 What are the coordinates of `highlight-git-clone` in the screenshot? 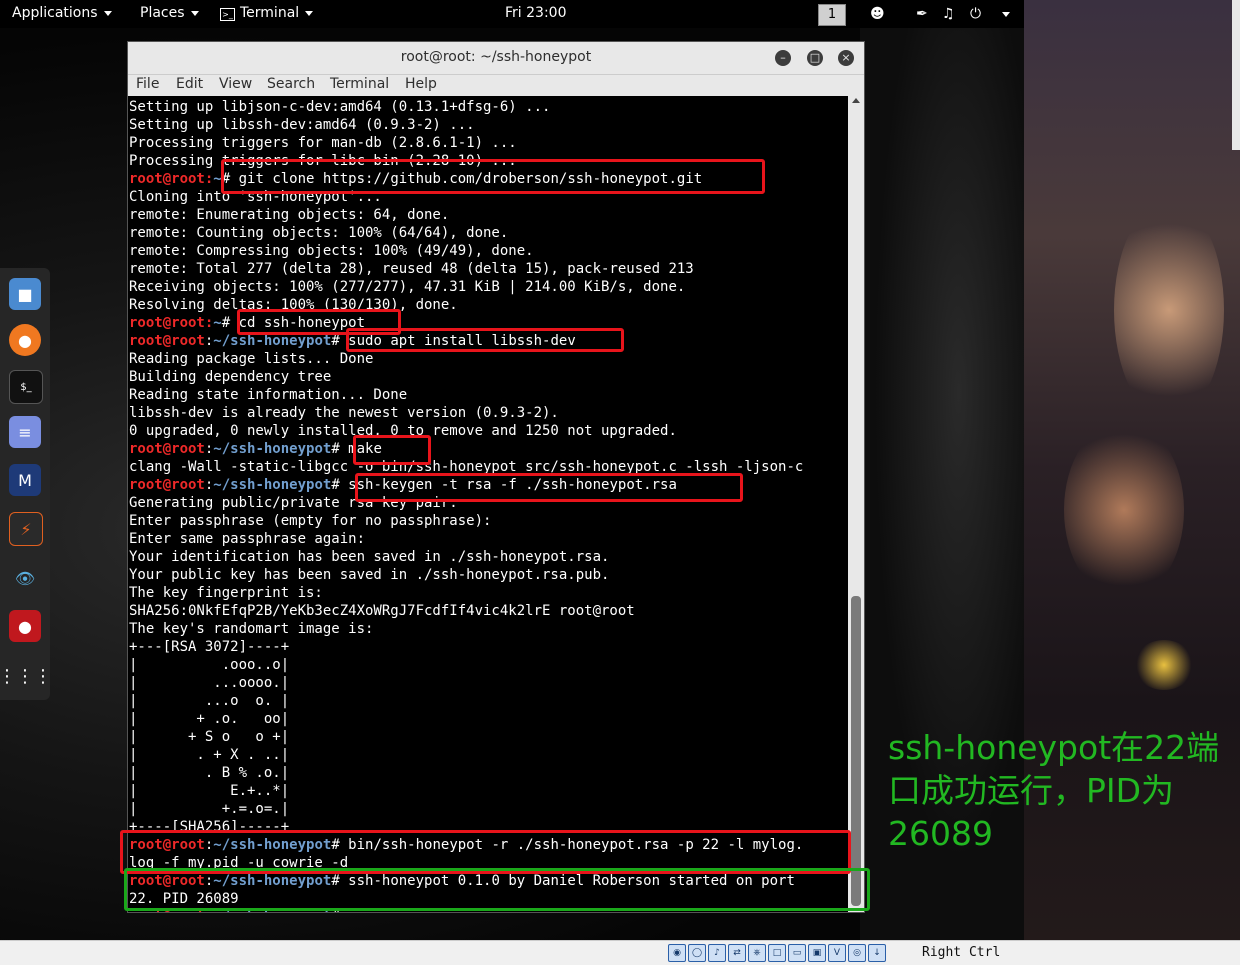 It's located at (493, 176).